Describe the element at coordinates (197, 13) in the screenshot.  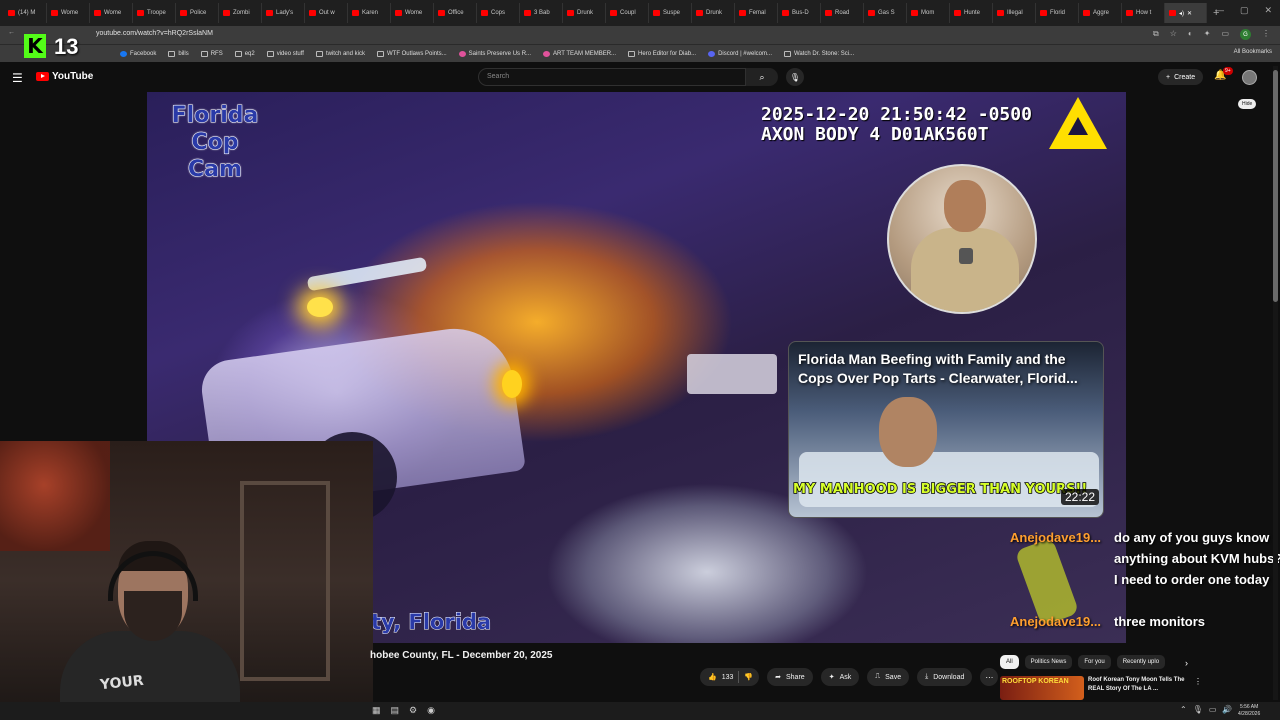
I see `browser-tab: Police` at that location.